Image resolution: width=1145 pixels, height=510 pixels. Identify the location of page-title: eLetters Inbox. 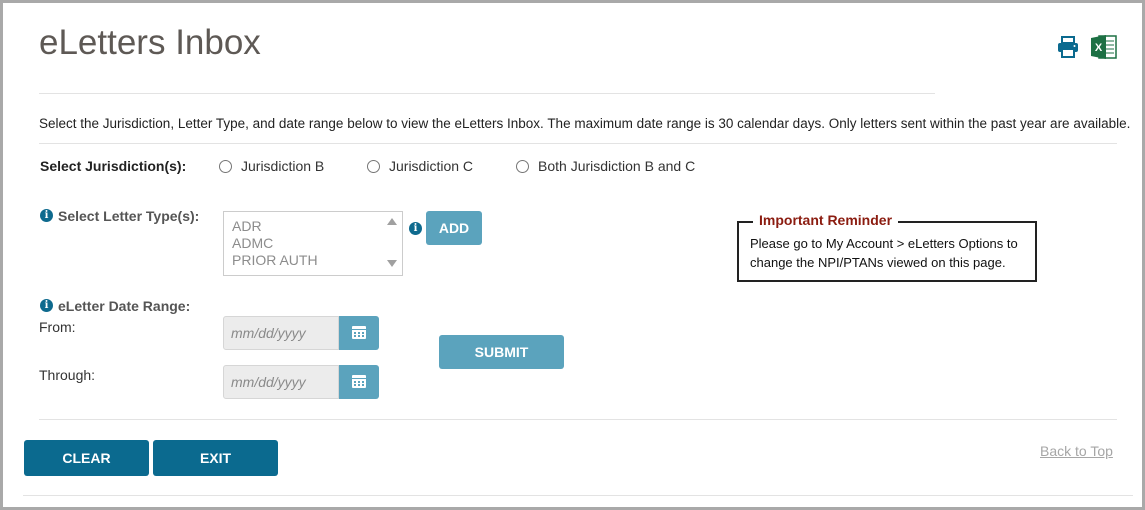
(150, 42).